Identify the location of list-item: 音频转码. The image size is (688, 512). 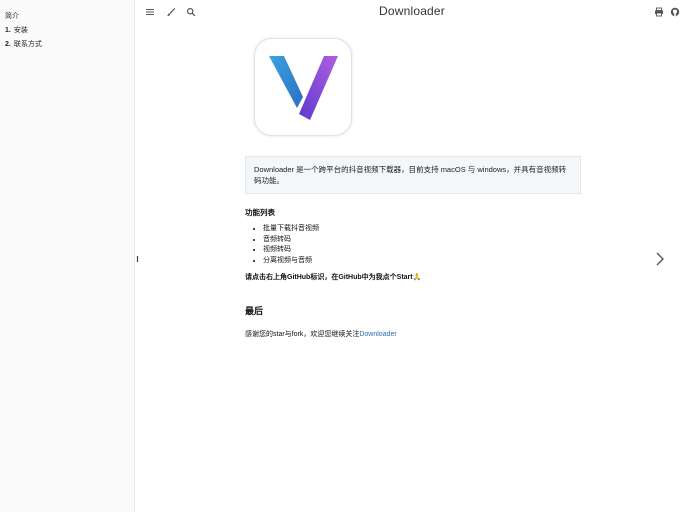
(422, 240).